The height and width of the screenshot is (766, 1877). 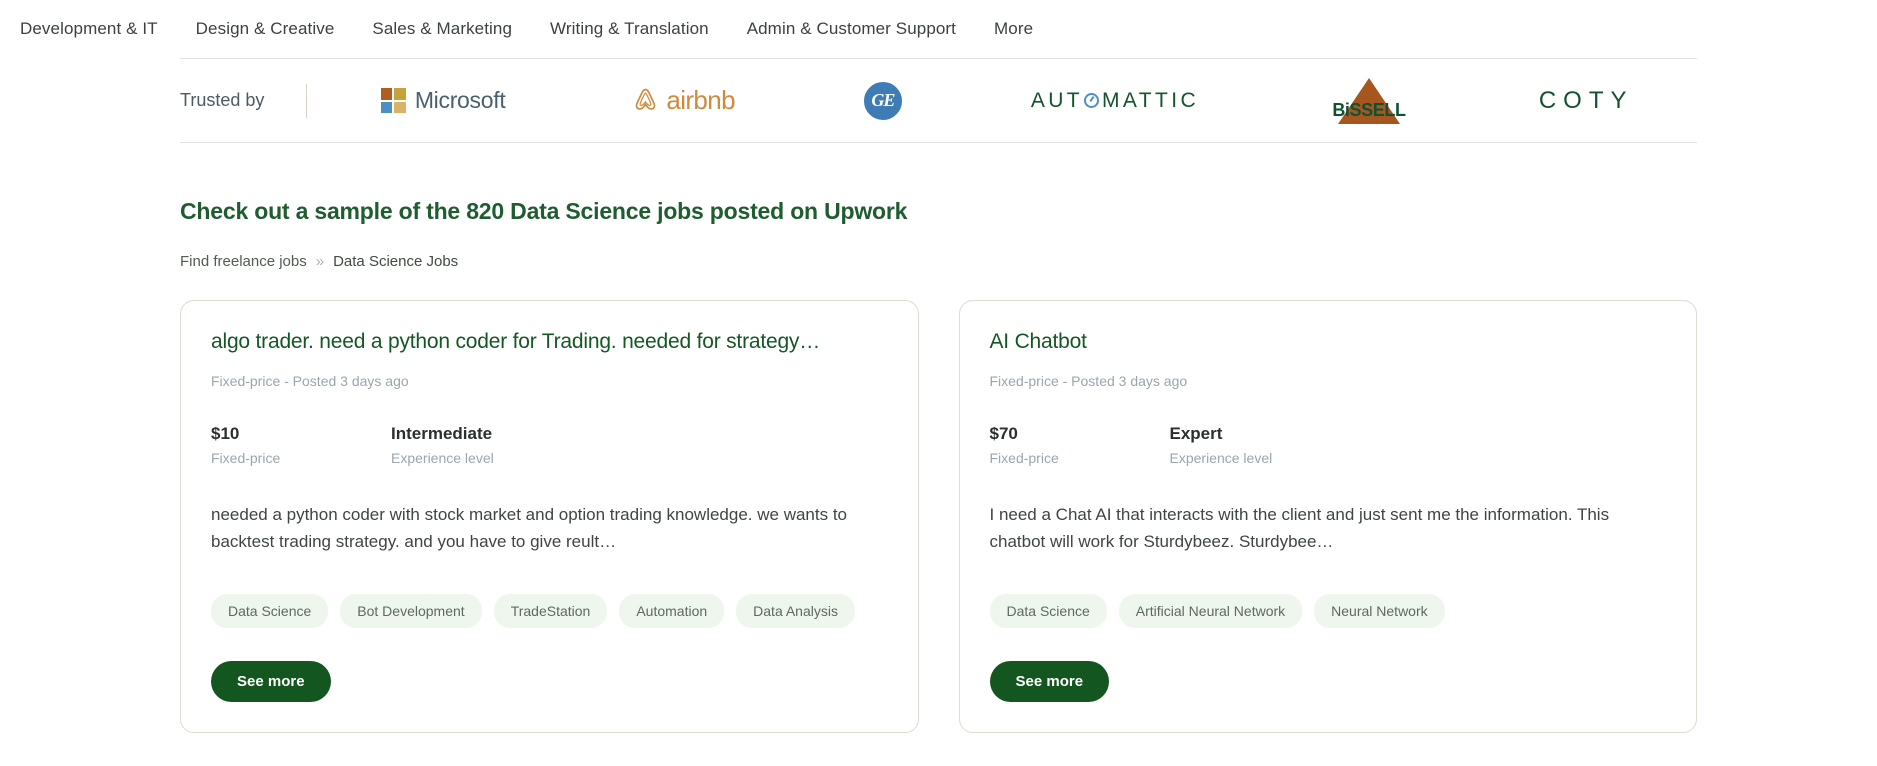 What do you see at coordinates (1003, 434) in the screenshot?
I see `job-price-value: $70` at bounding box center [1003, 434].